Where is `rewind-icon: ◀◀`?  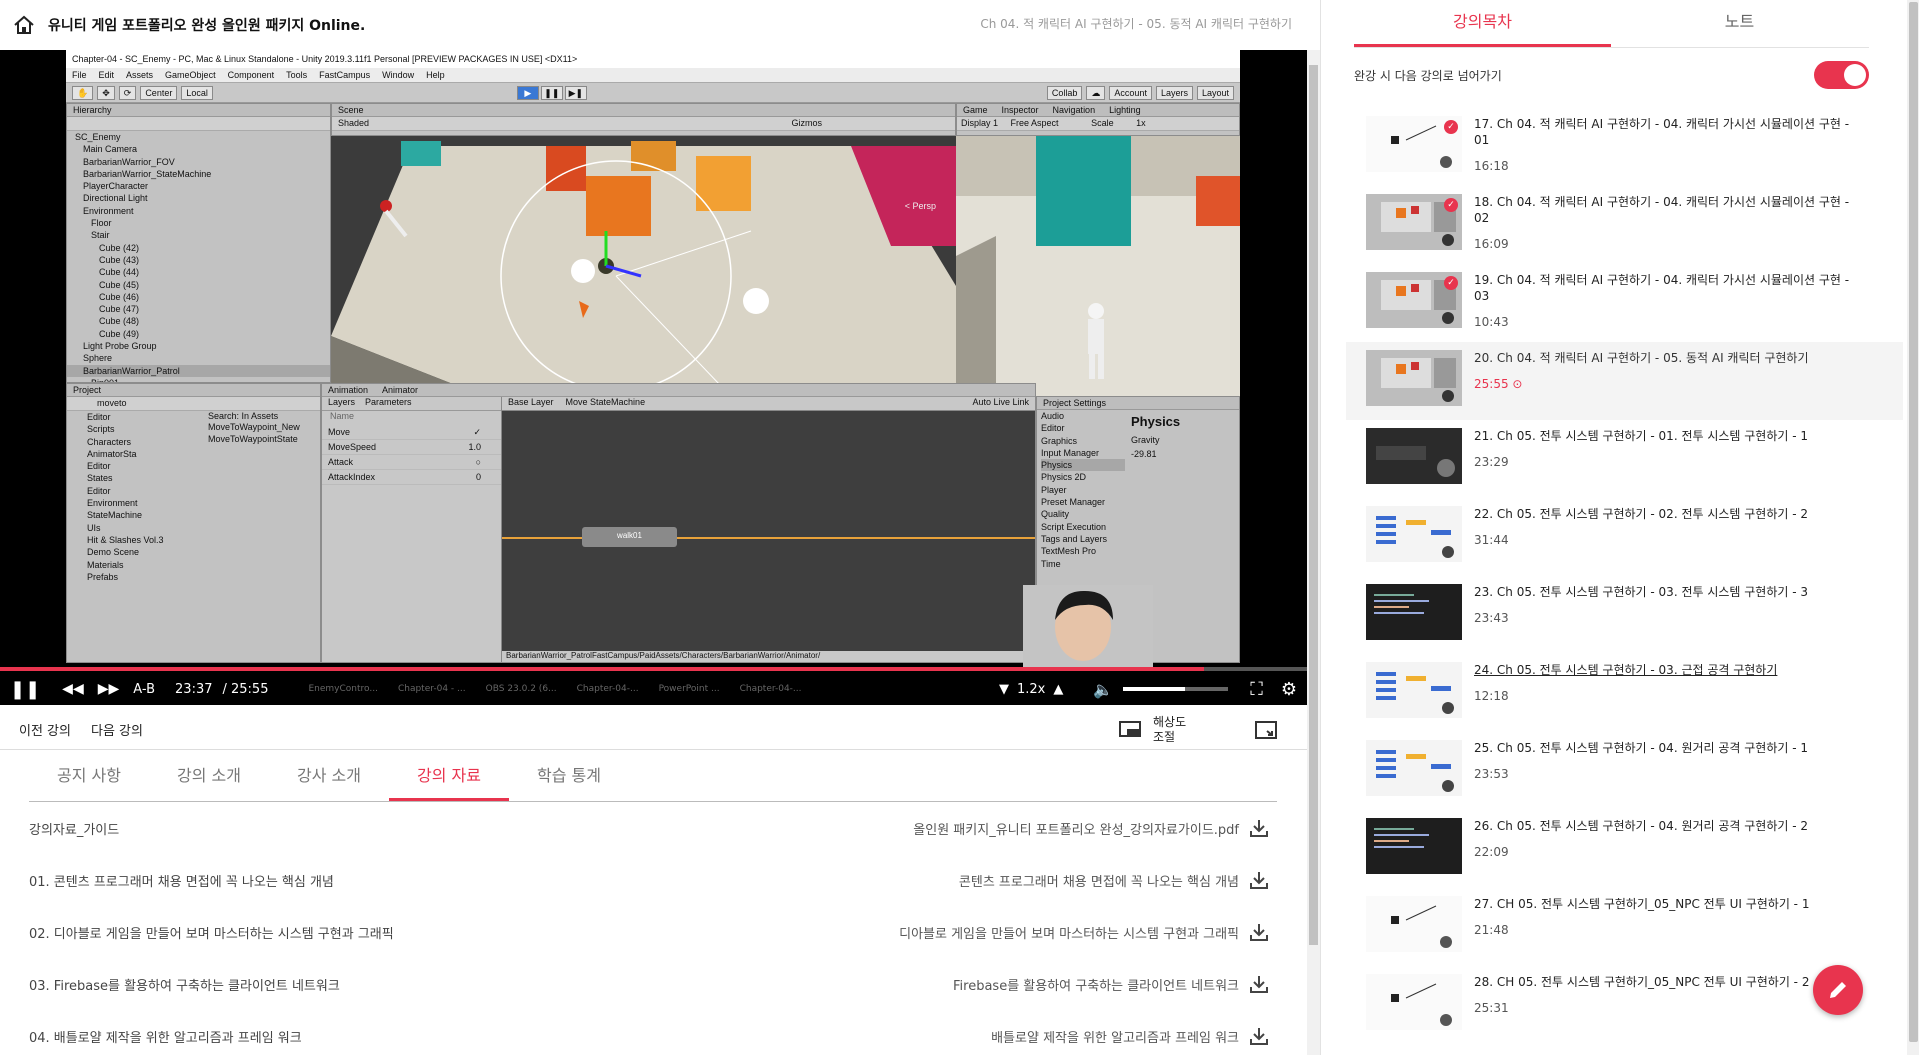 rewind-icon: ◀◀ is located at coordinates (73, 689).